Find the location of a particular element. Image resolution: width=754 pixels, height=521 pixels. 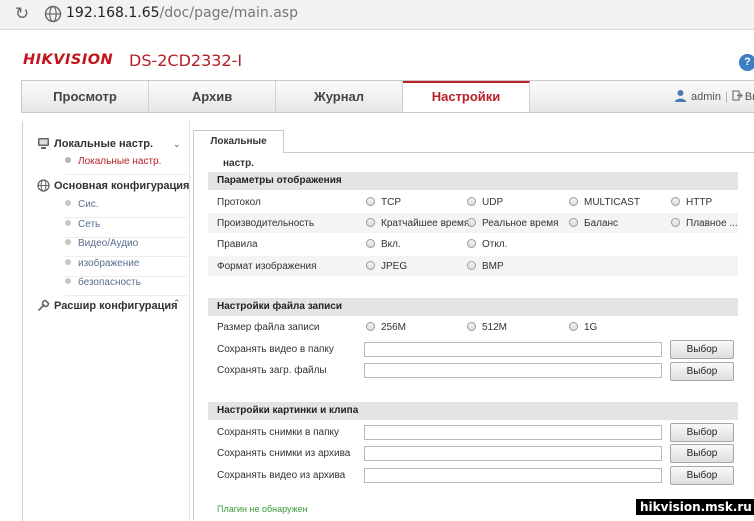

radio-perf-balance: Баланс is located at coordinates (593, 223).